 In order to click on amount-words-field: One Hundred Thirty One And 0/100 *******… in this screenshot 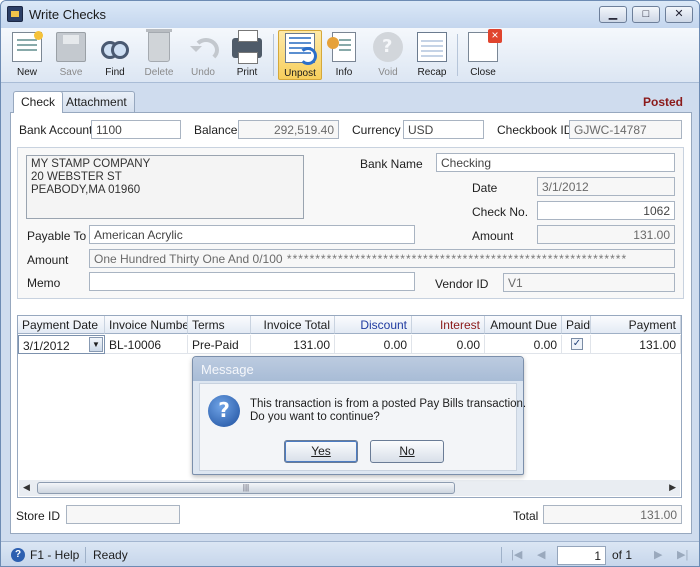, I will do `click(382, 258)`.